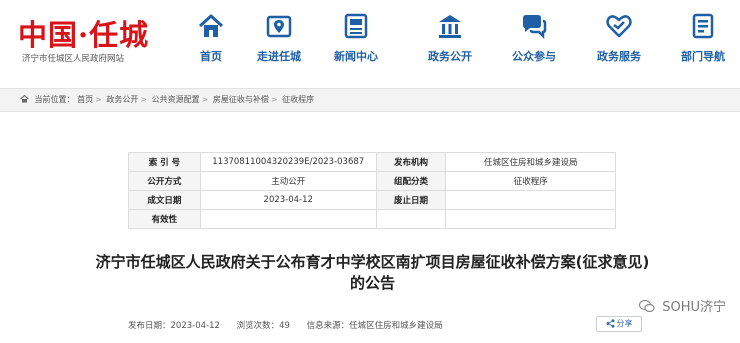 The height and width of the screenshot is (343, 740). Describe the element at coordinates (279, 56) in the screenshot. I see `nav-label-about: 走进任城` at that location.